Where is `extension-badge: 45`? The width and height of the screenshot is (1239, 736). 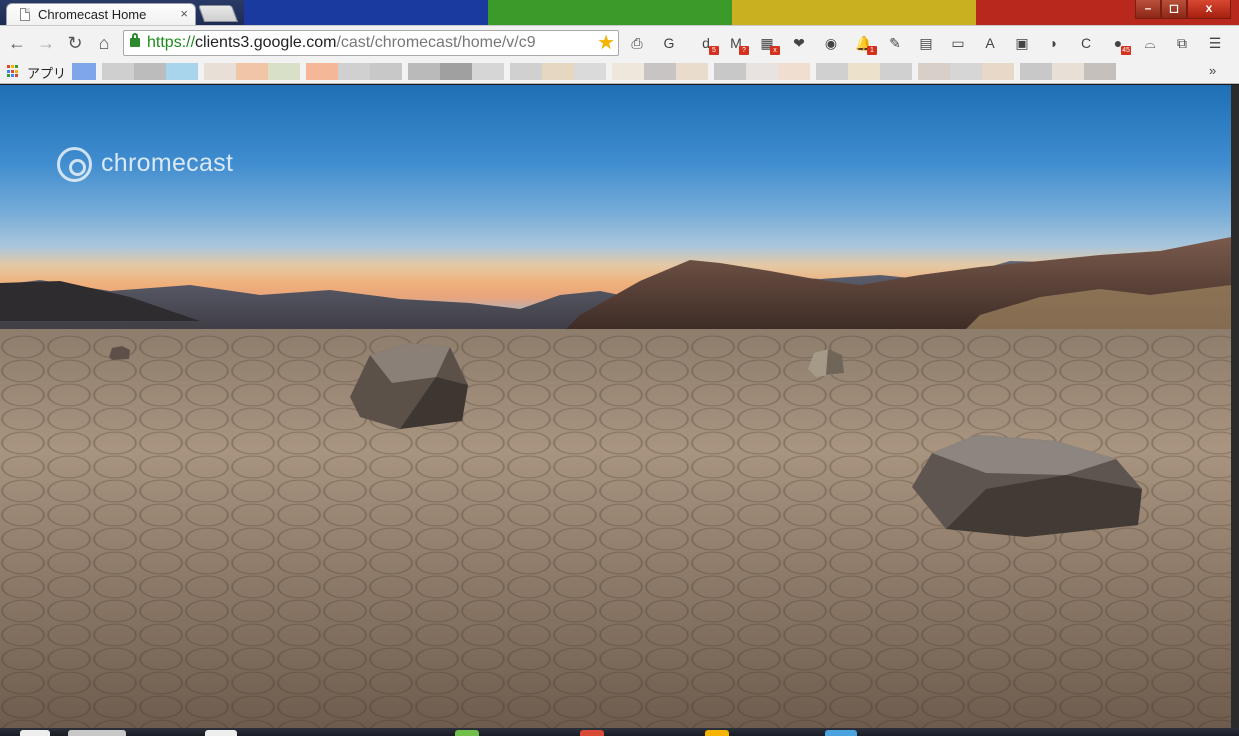
extension-badge: 45 is located at coordinates (1126, 50).